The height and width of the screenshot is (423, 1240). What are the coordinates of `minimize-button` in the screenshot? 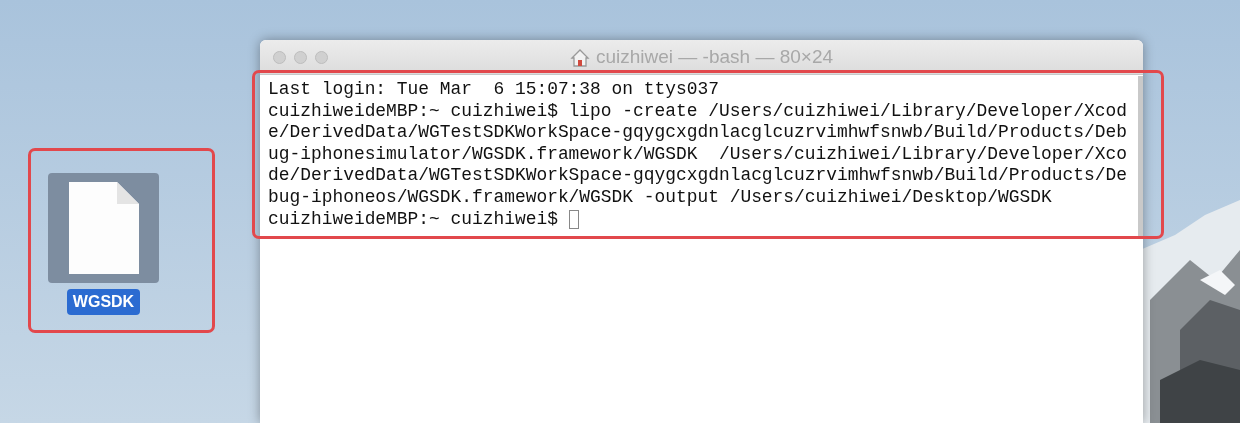 It's located at (300, 57).